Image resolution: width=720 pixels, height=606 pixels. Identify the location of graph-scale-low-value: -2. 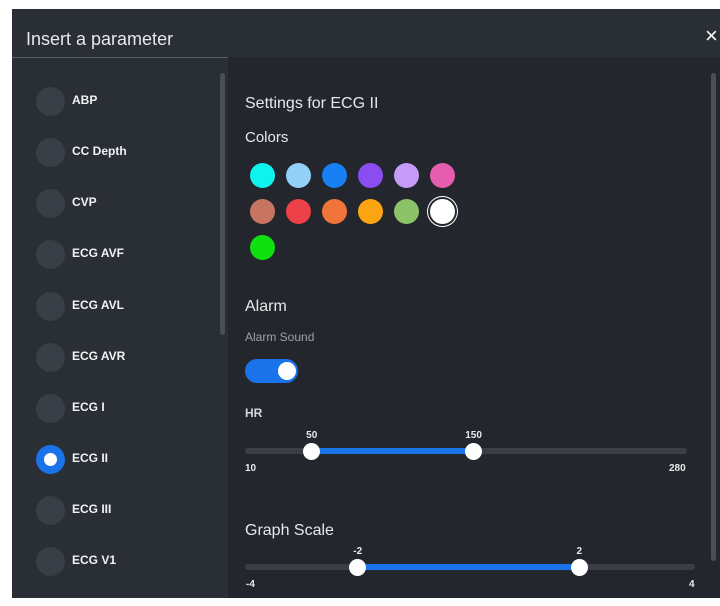
(358, 551).